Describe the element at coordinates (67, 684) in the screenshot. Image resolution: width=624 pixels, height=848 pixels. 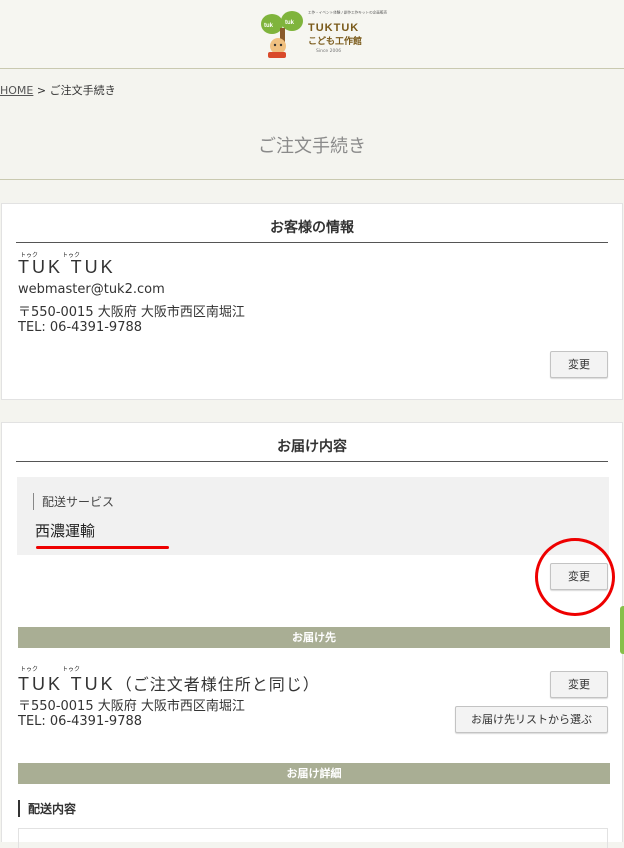
I see `dest-name-text: TUK TUK` at that location.